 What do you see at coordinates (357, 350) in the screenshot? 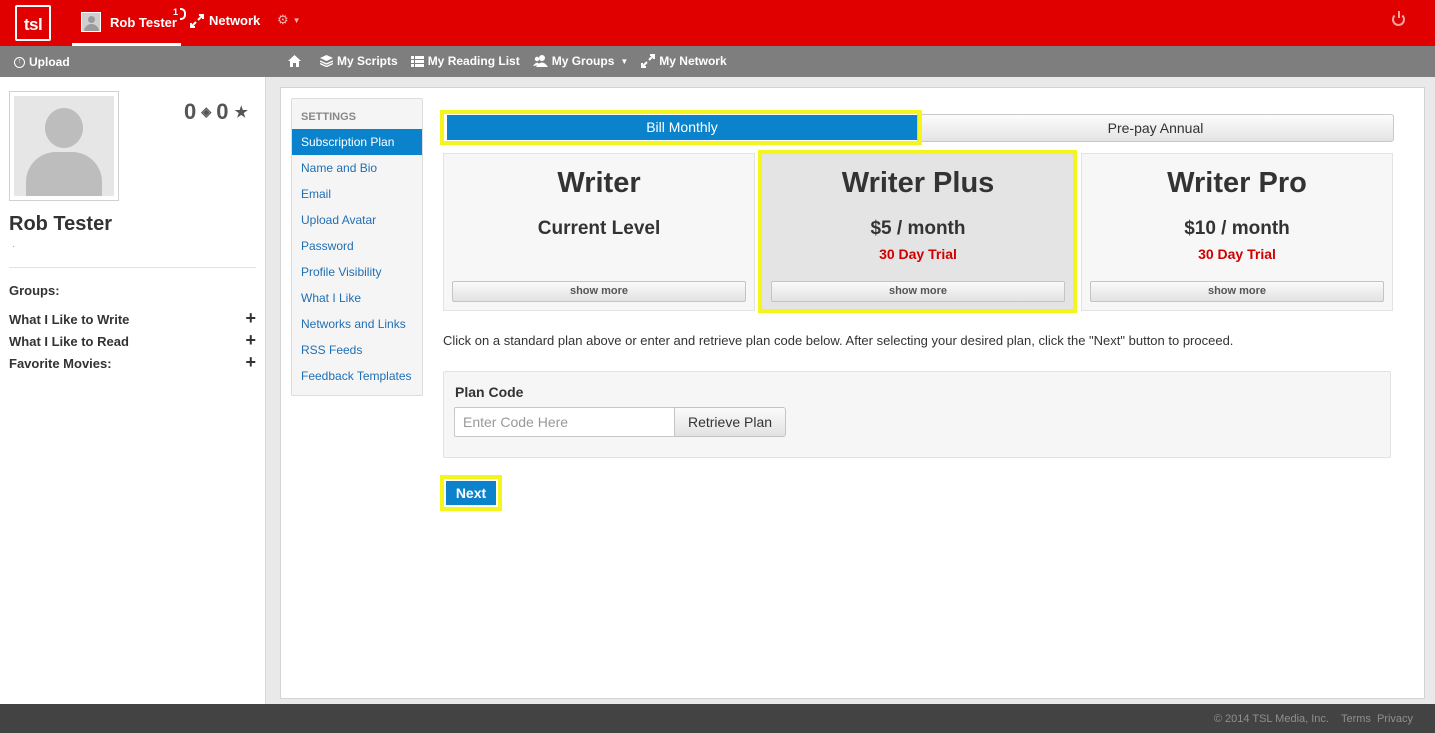
I see `settings-item-rss-feeds: RSS Feeds` at bounding box center [357, 350].